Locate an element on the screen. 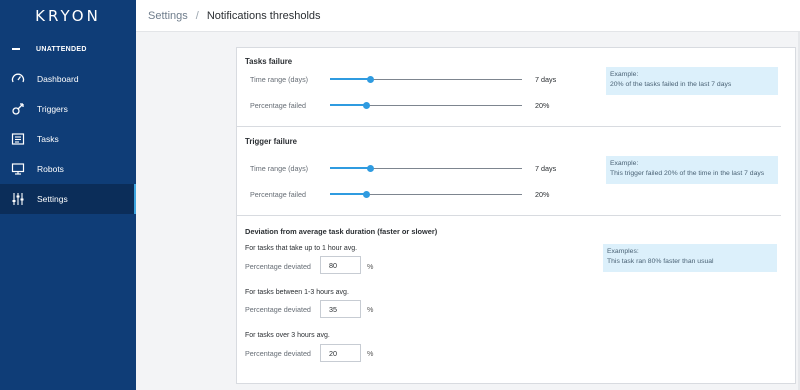  sidebar-item-triggers: Triggers is located at coordinates (68, 109).